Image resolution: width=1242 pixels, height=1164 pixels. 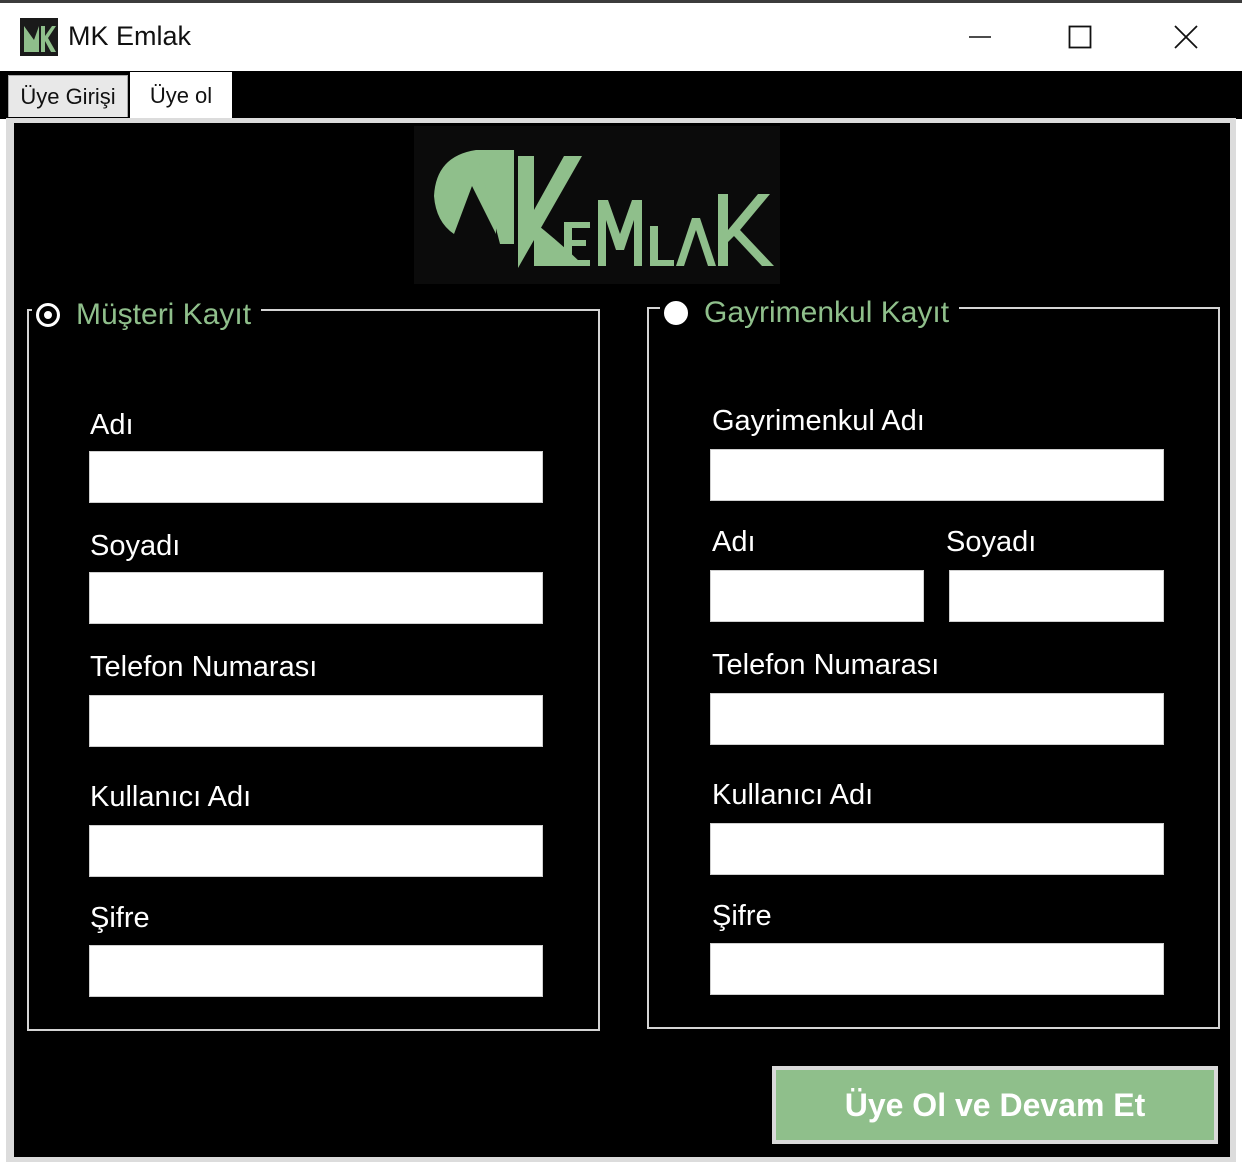 I want to click on customer-username-label: Kullanıcı Adı, so click(x=171, y=797).